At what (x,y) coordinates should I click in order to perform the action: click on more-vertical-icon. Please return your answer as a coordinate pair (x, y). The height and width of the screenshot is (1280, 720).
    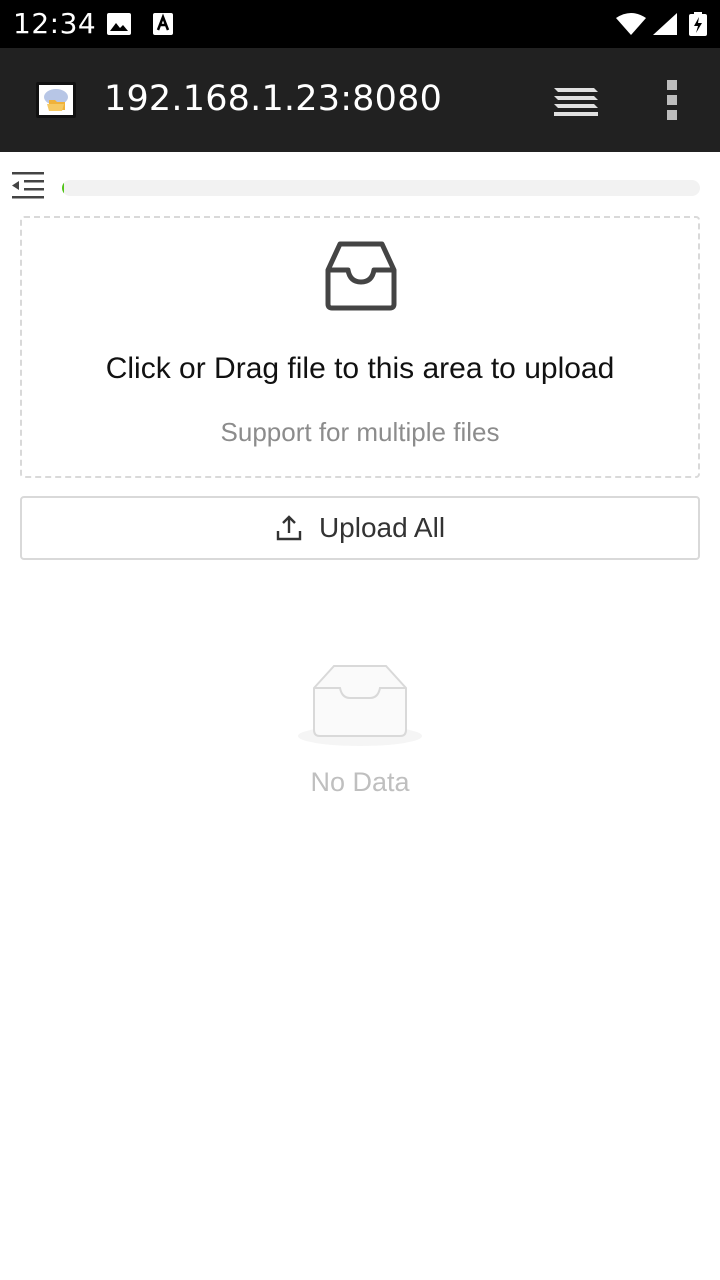
    Looking at the image, I should click on (672, 100).